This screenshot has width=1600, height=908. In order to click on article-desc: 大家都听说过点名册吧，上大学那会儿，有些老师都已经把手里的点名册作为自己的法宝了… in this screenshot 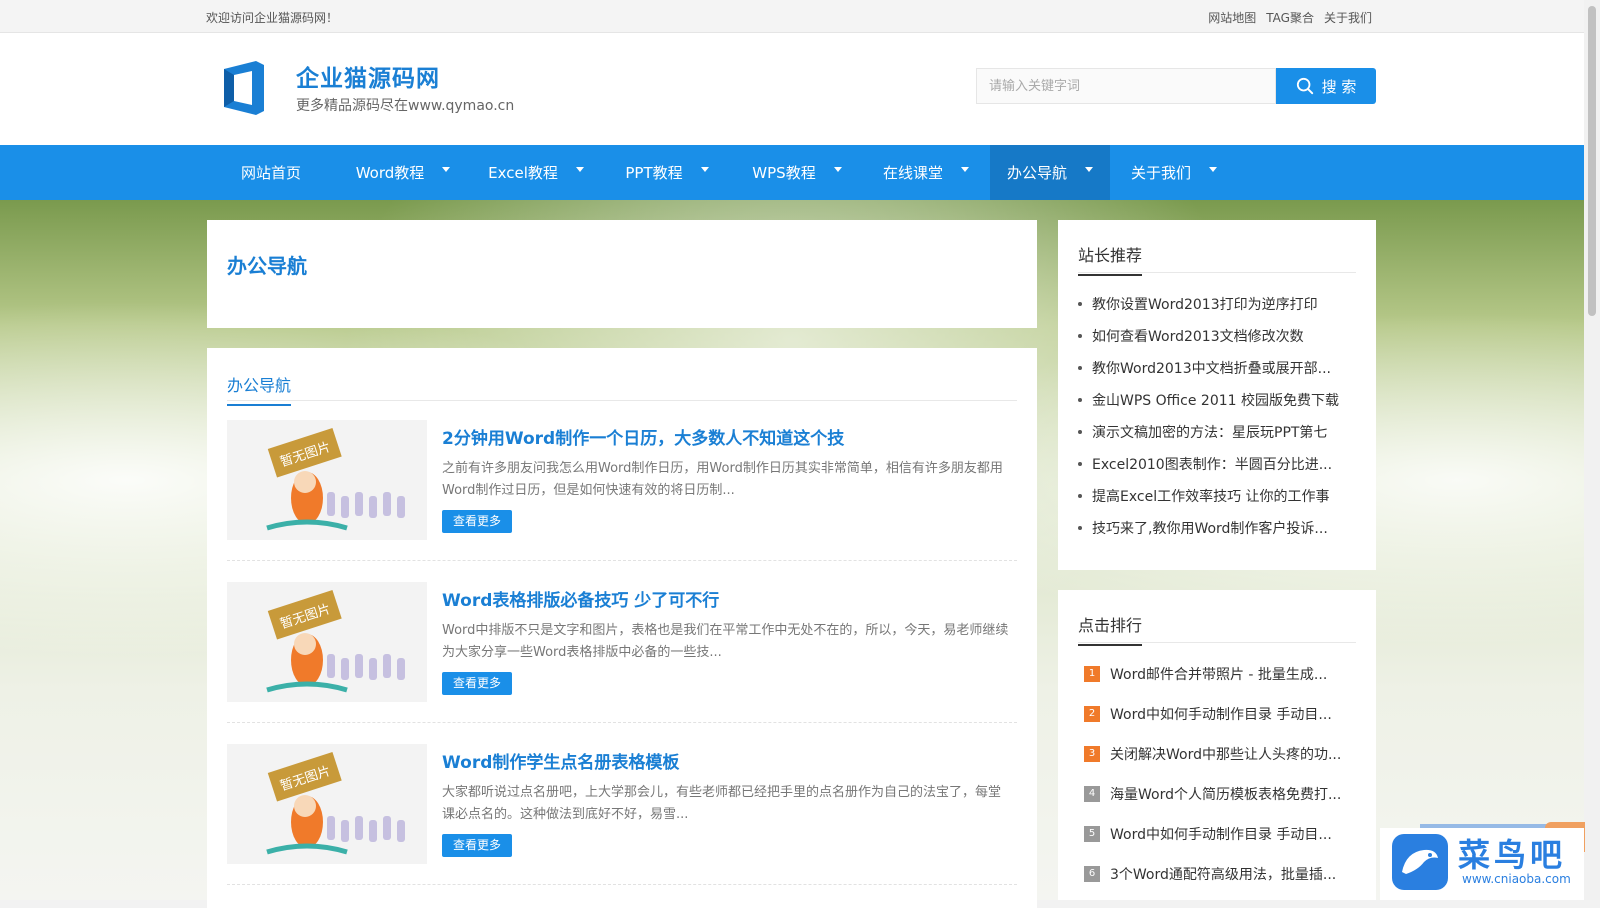, I will do `click(722, 803)`.